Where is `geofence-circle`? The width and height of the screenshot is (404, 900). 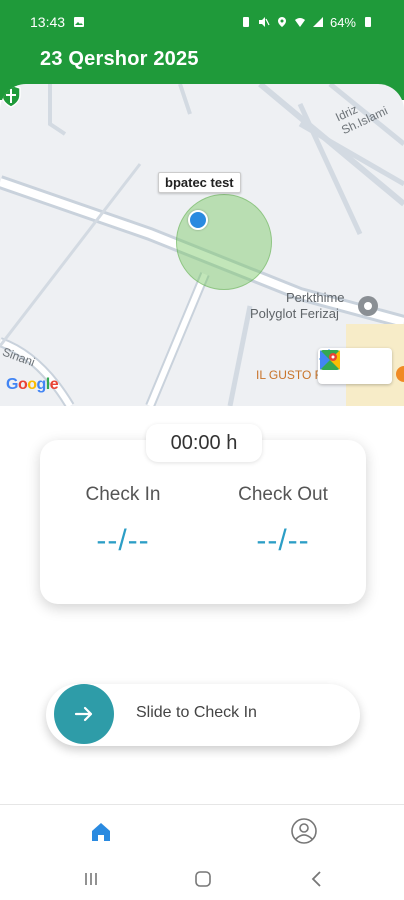
geofence-circle is located at coordinates (224, 242).